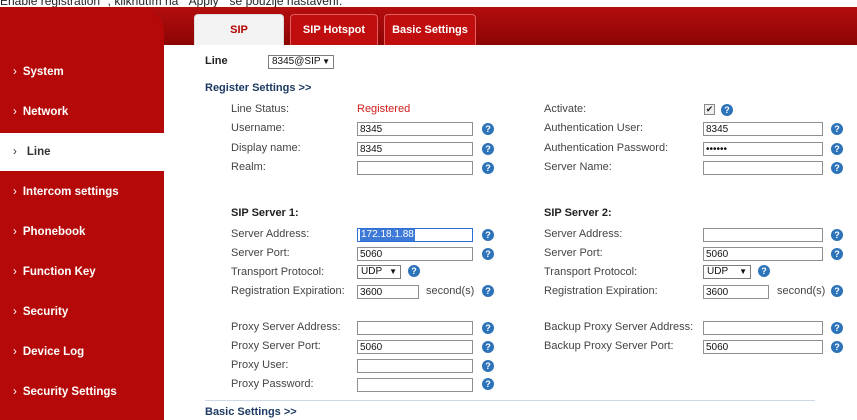  Describe the element at coordinates (239, 29) in the screenshot. I see `tab-sip: SIP` at that location.